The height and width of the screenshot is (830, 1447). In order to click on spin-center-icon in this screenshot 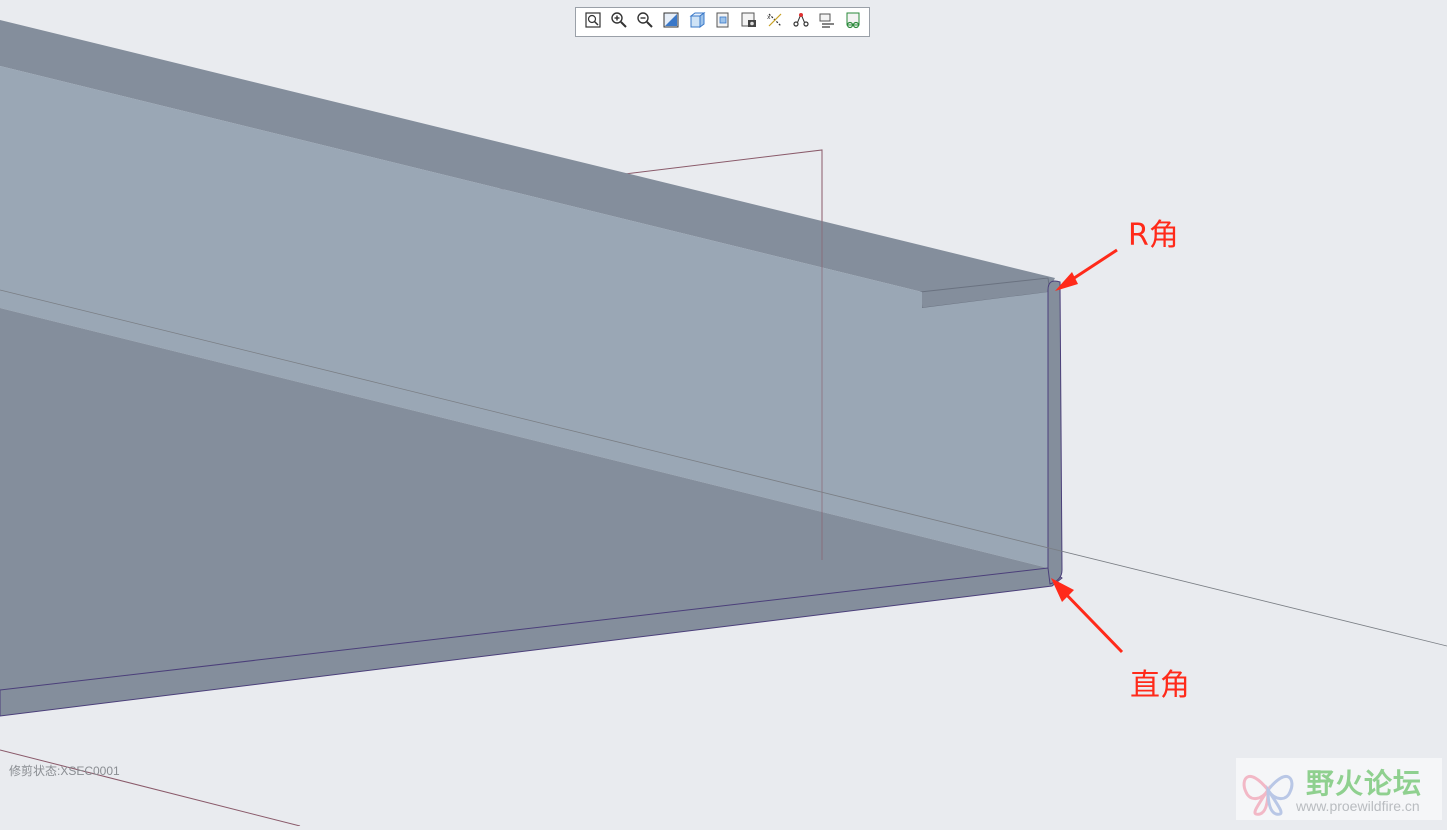, I will do `click(853, 22)`.